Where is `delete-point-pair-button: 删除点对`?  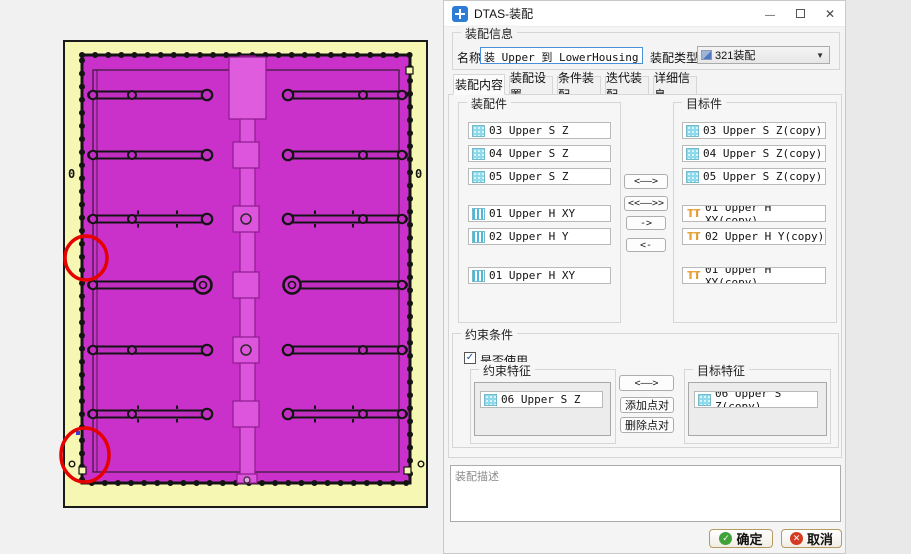 delete-point-pair-button: 删除点对 is located at coordinates (647, 425).